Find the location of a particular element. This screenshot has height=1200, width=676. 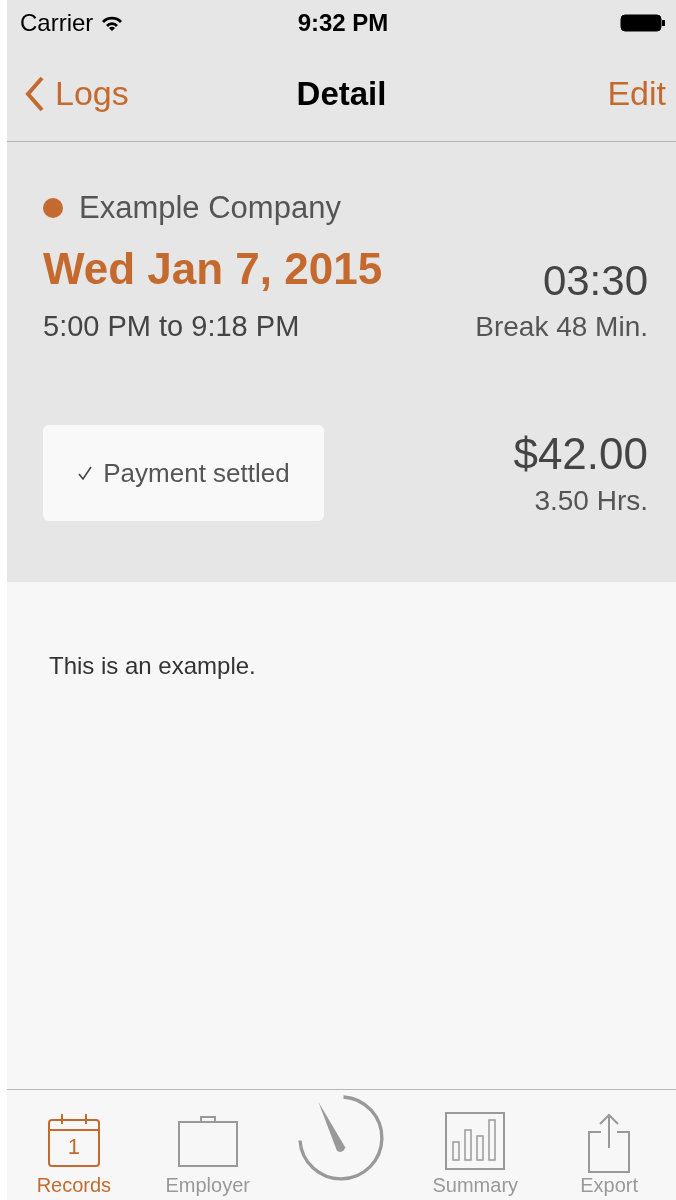

time-range: 5:00 PM to 9:18 PM is located at coordinates (172, 326).